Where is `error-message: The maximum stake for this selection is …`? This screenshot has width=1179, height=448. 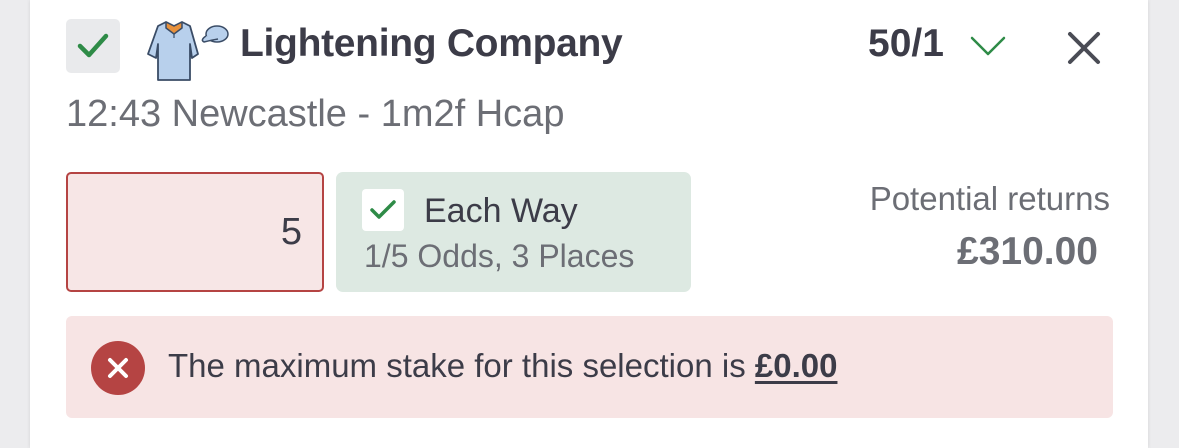 error-message: The maximum stake for this selection is … is located at coordinates (502, 366).